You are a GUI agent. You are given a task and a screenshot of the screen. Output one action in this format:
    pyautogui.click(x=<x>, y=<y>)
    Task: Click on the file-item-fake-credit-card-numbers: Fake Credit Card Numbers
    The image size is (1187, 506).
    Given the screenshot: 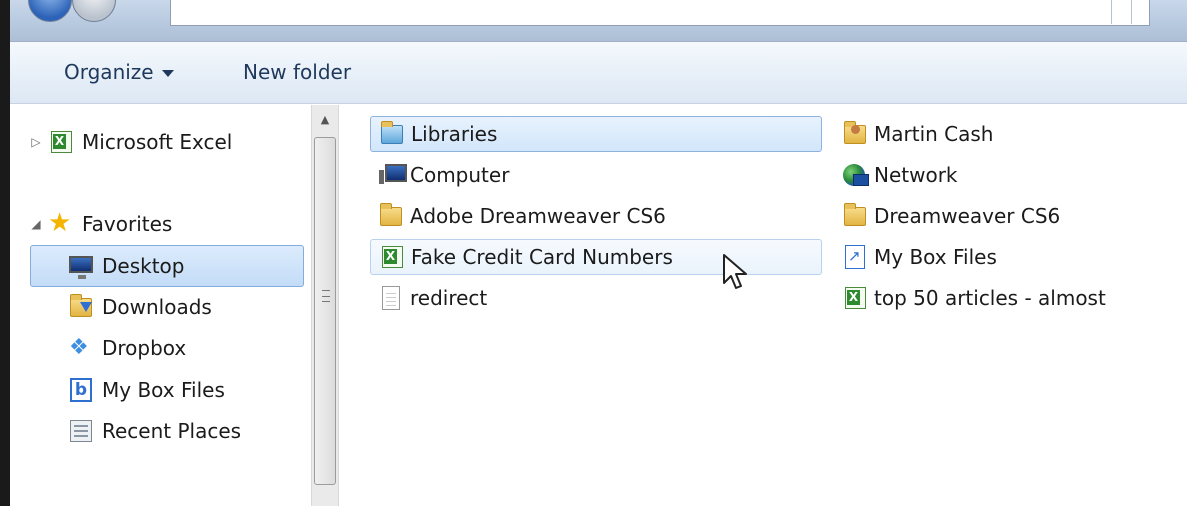 What is the action you would take?
    pyautogui.click(x=596, y=257)
    